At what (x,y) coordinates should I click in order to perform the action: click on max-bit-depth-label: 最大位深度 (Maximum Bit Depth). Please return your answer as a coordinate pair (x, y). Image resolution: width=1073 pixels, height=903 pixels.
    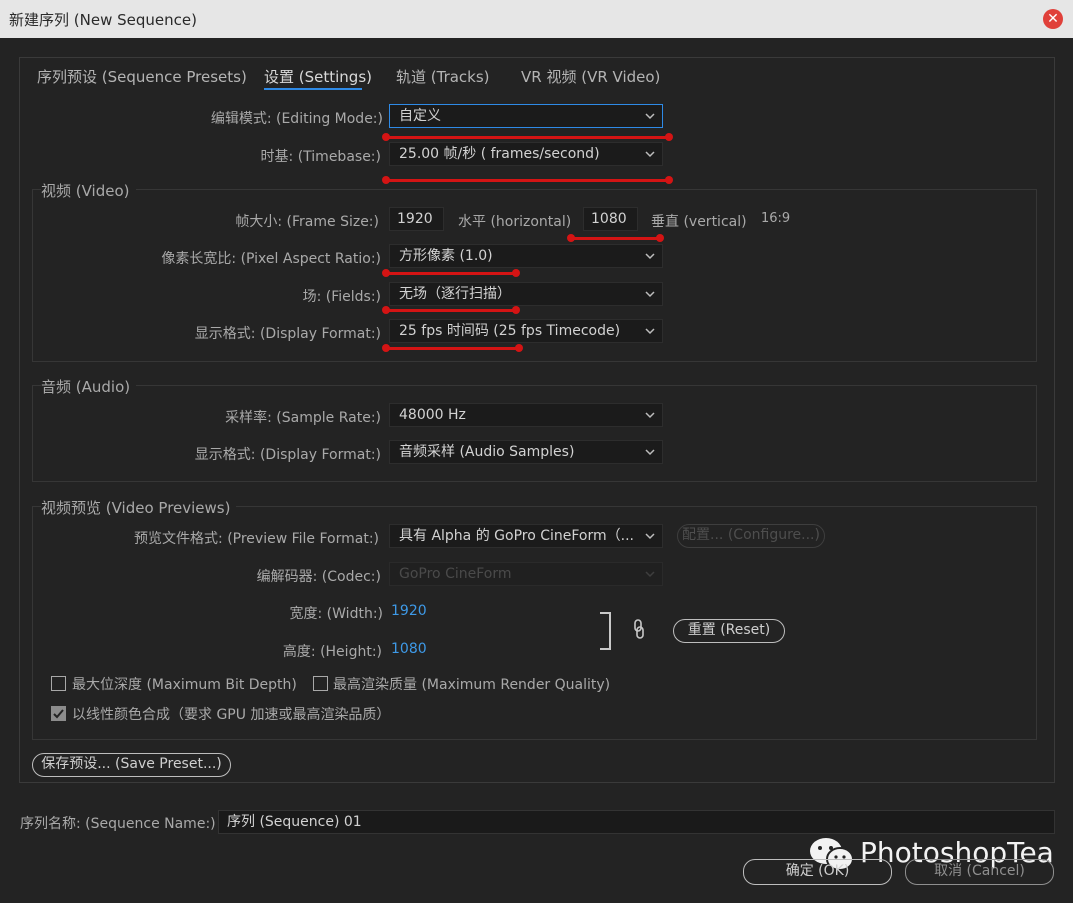
    Looking at the image, I should click on (184, 685).